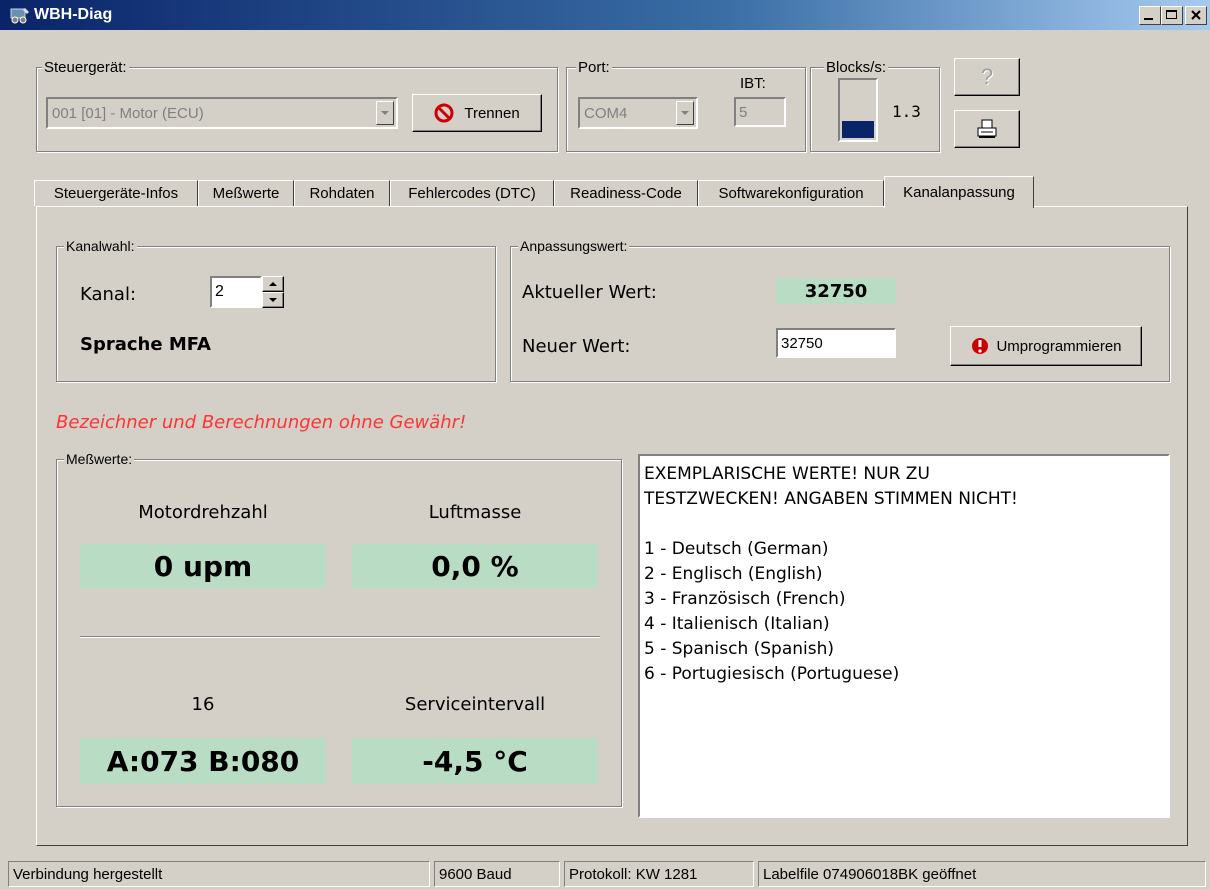 This screenshot has height=889, width=1210. I want to click on measurement-value: 0,0 %, so click(475, 566).